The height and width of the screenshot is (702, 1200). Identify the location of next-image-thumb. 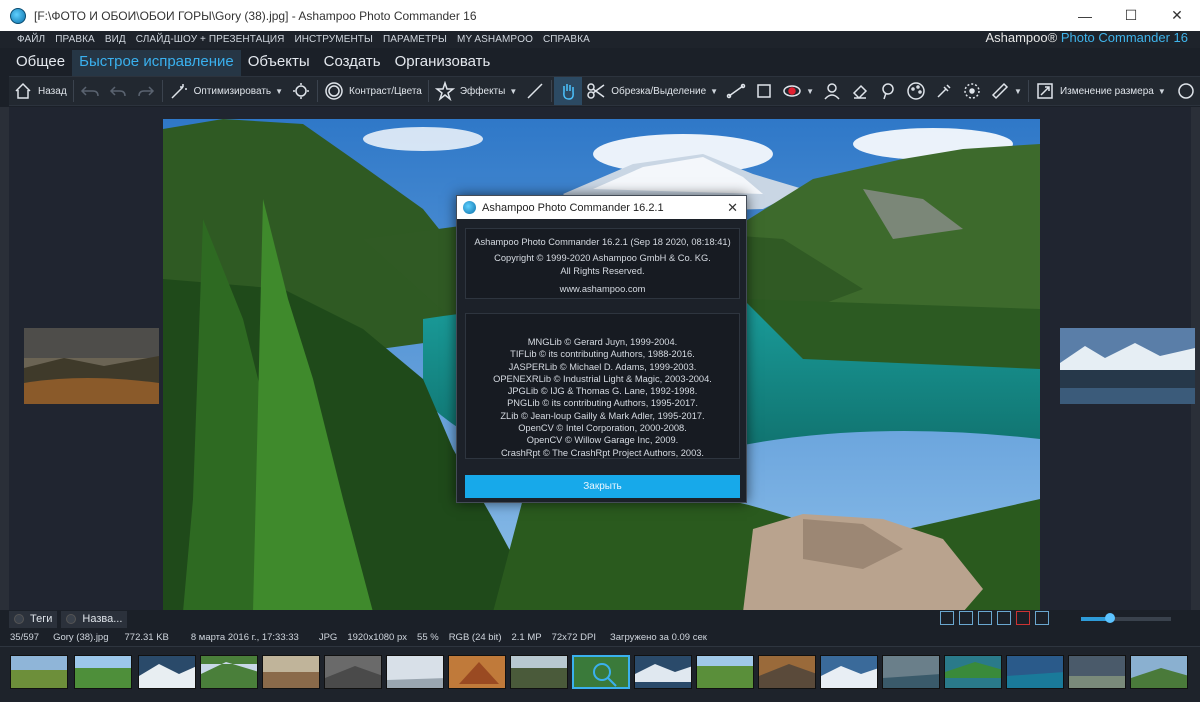
(1127, 366).